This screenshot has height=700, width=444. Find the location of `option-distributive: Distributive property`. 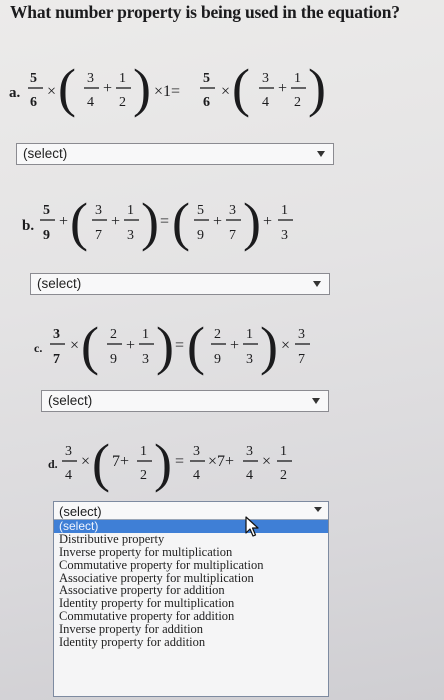

option-distributive: Distributive property is located at coordinates (191, 539).